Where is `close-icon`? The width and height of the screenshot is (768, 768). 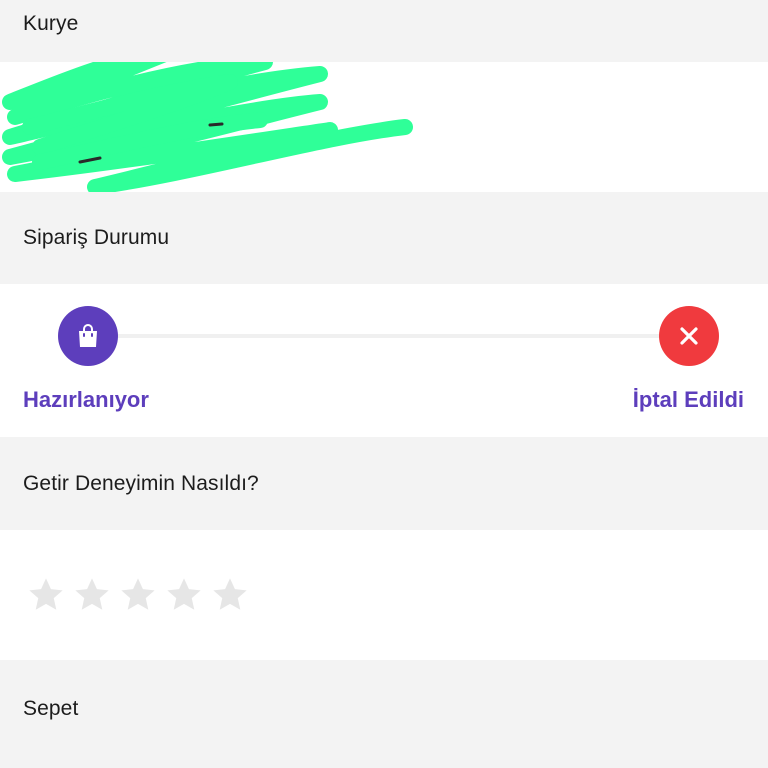 close-icon is located at coordinates (689, 336).